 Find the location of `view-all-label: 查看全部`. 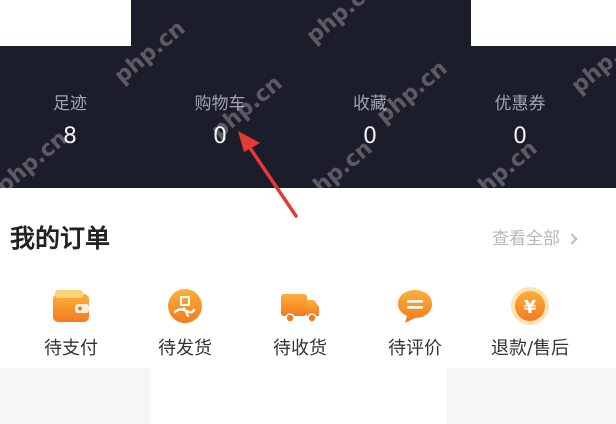

view-all-label: 查看全部 is located at coordinates (526, 239).